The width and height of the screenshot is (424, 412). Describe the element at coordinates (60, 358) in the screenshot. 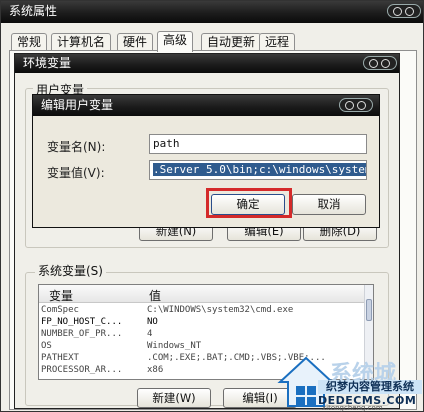

I see `var-name: PATHEXT` at that location.